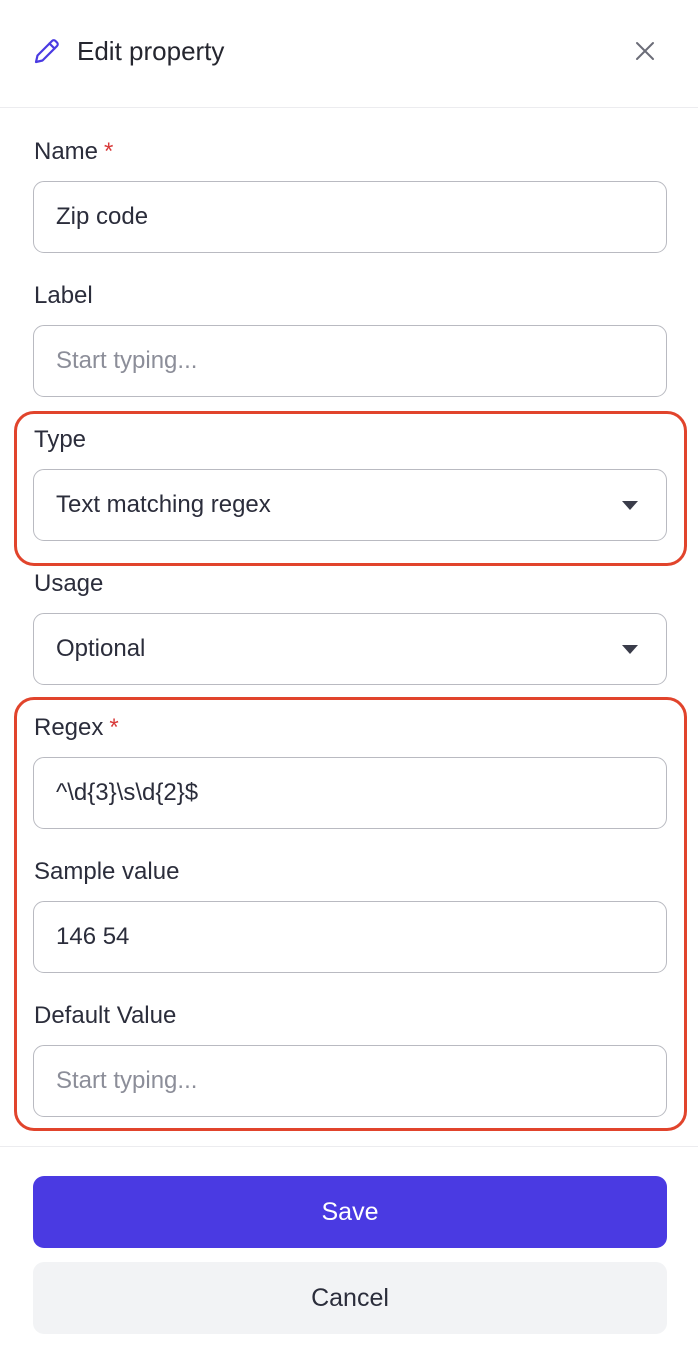 The width and height of the screenshot is (698, 1356). Describe the element at coordinates (47, 51) in the screenshot. I see `pencil-icon` at that location.